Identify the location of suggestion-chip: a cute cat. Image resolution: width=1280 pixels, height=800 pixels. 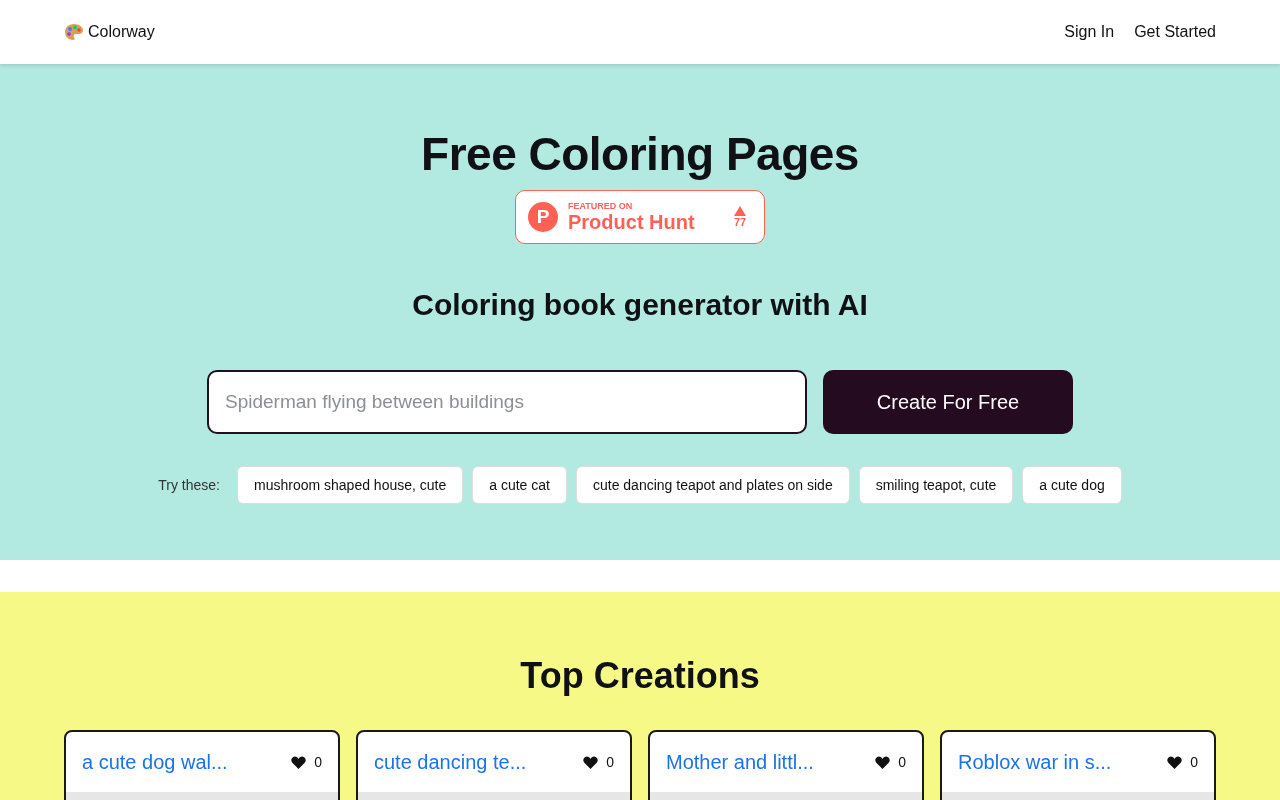
(519, 485).